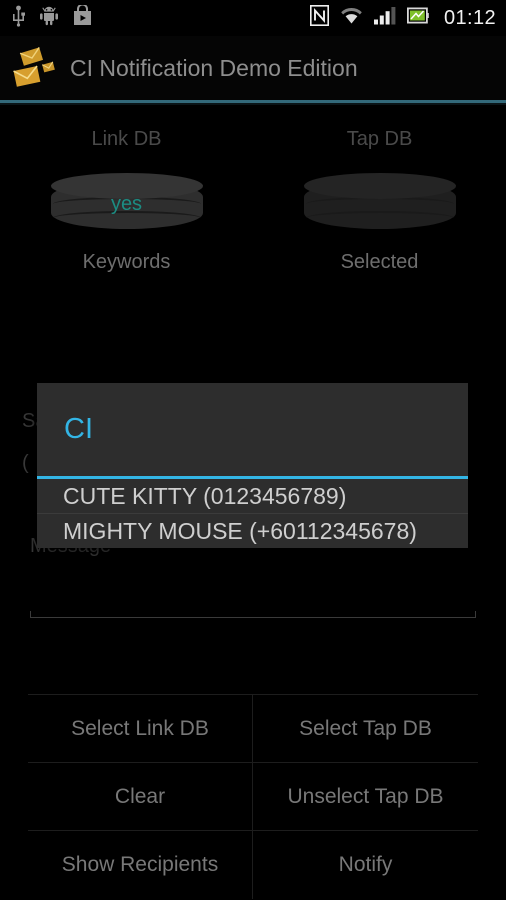 The height and width of the screenshot is (900, 506). Describe the element at coordinates (25, 463) in the screenshot. I see `obscured-label-two: (` at that location.